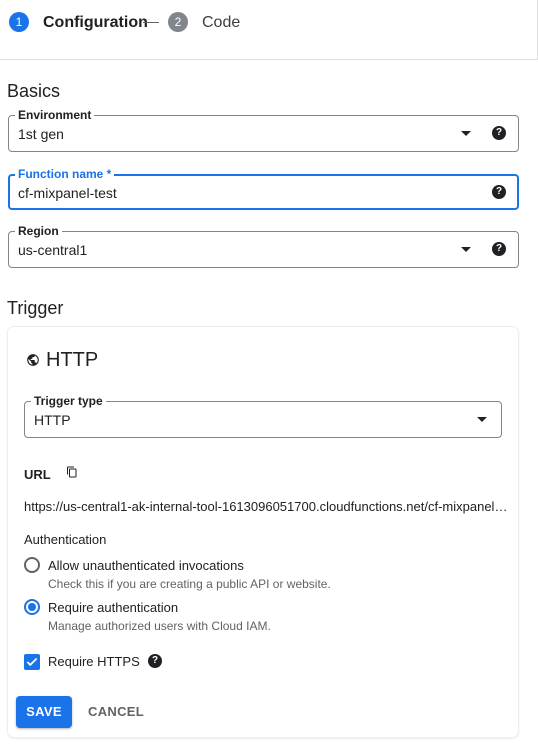 This screenshot has height=747, width=538. I want to click on allow-unauthenticated-label: Allow unauthenticated invocations, so click(146, 565).